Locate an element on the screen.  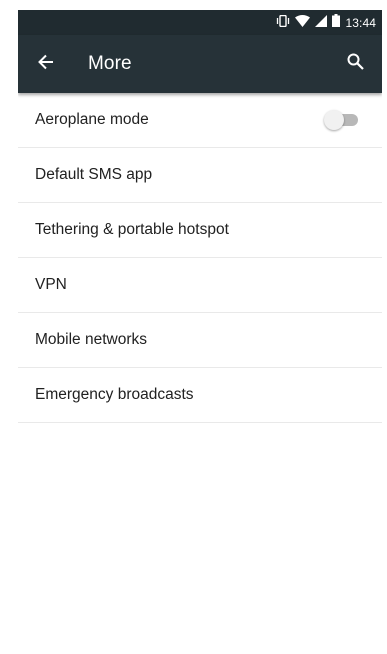
aeroplane-mode-toggle is located at coordinates (342, 120).